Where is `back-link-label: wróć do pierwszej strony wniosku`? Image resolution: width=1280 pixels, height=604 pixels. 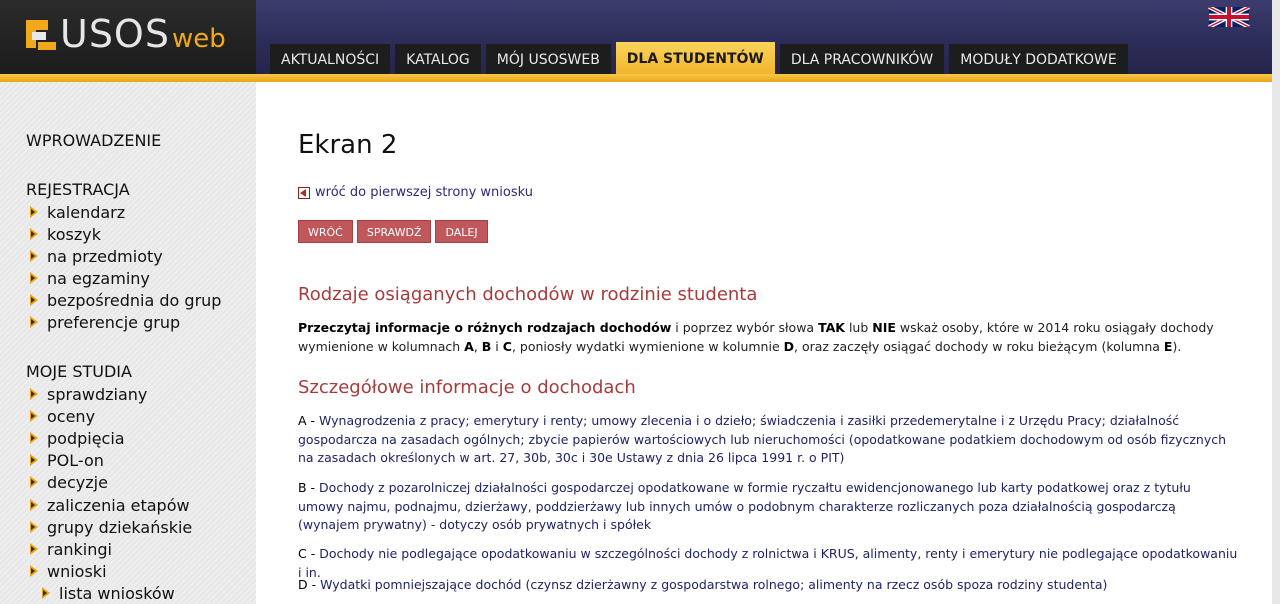
back-link-label: wróć do pierwszej strony wniosku is located at coordinates (424, 192).